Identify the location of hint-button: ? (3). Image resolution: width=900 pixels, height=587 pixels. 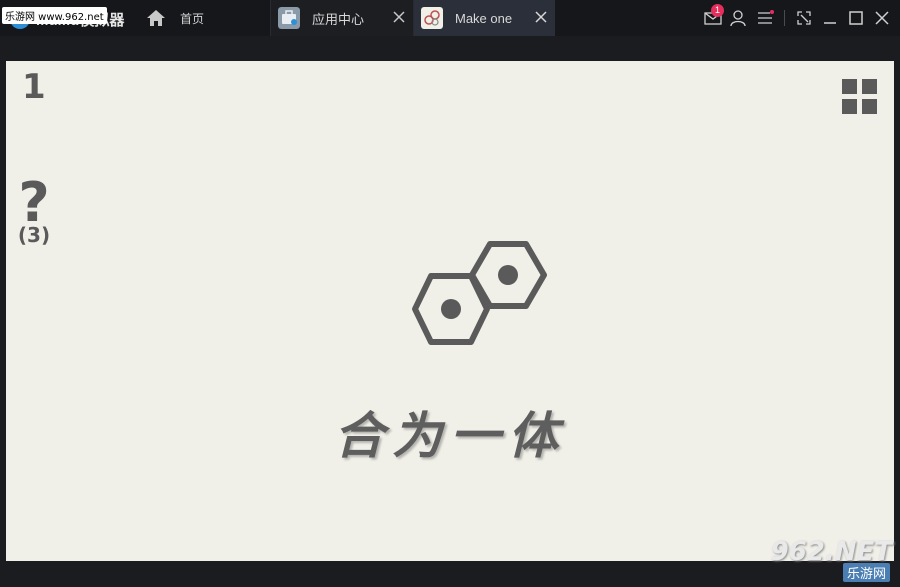
(34, 209).